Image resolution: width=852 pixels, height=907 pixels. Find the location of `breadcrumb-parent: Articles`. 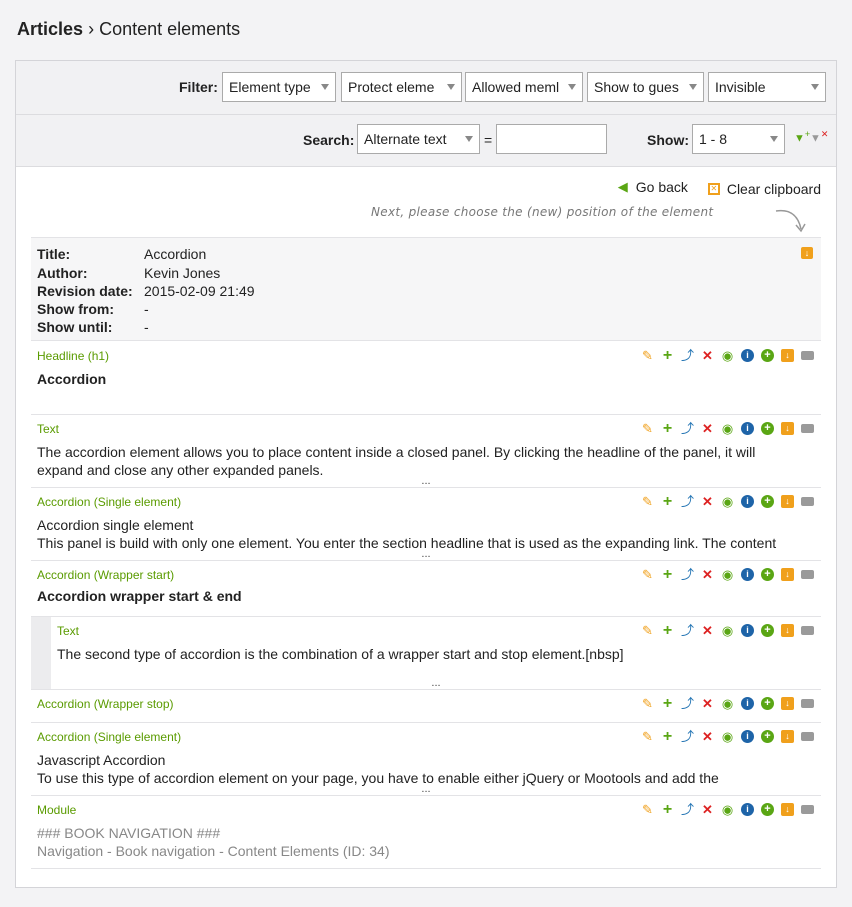

breadcrumb-parent: Articles is located at coordinates (50, 29).